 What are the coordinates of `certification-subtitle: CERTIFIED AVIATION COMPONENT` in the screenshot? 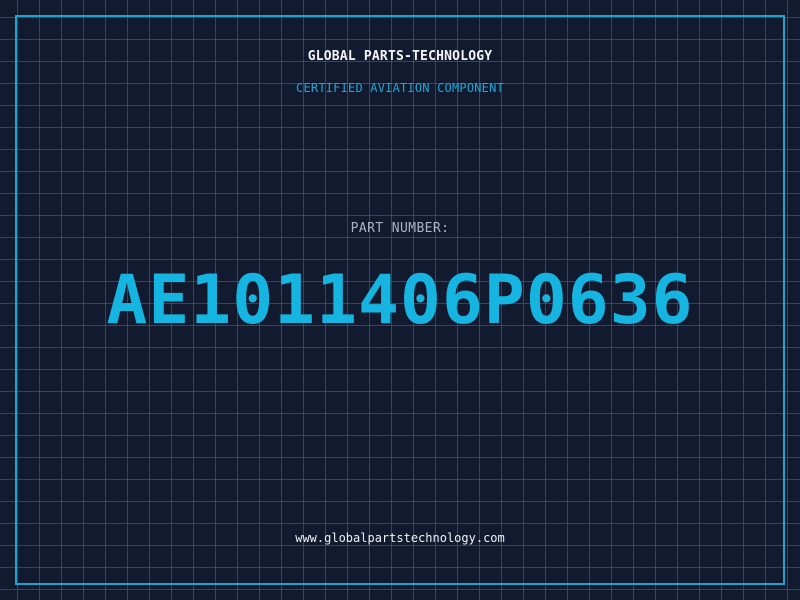 It's located at (400, 88).